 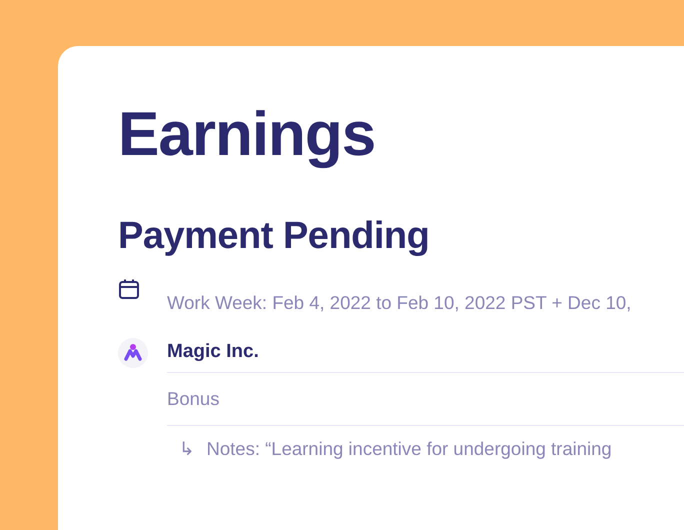 I want to click on company-name: Magic Inc., so click(x=425, y=355).